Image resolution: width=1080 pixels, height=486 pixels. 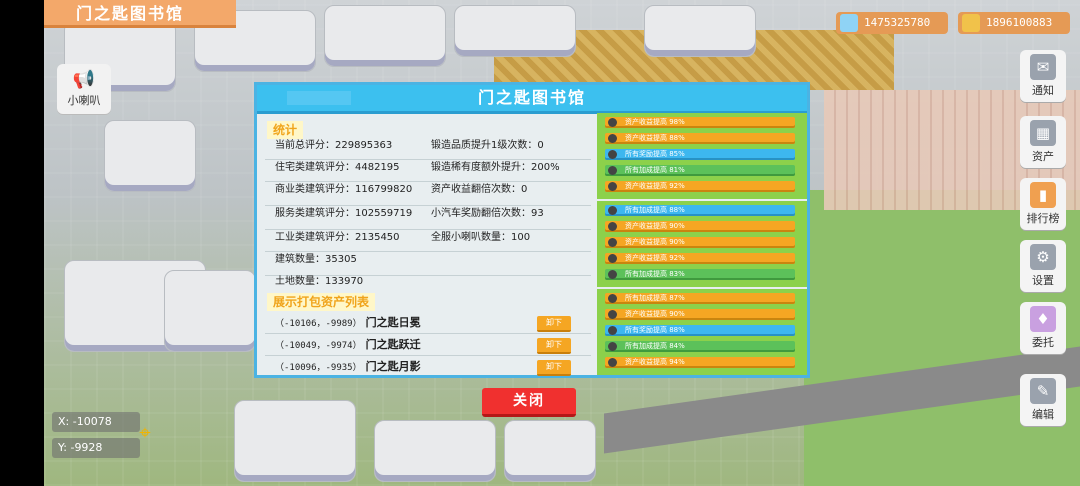 I want to click on sidebar-item-settings: ⚙ 设置, so click(x=1043, y=266).